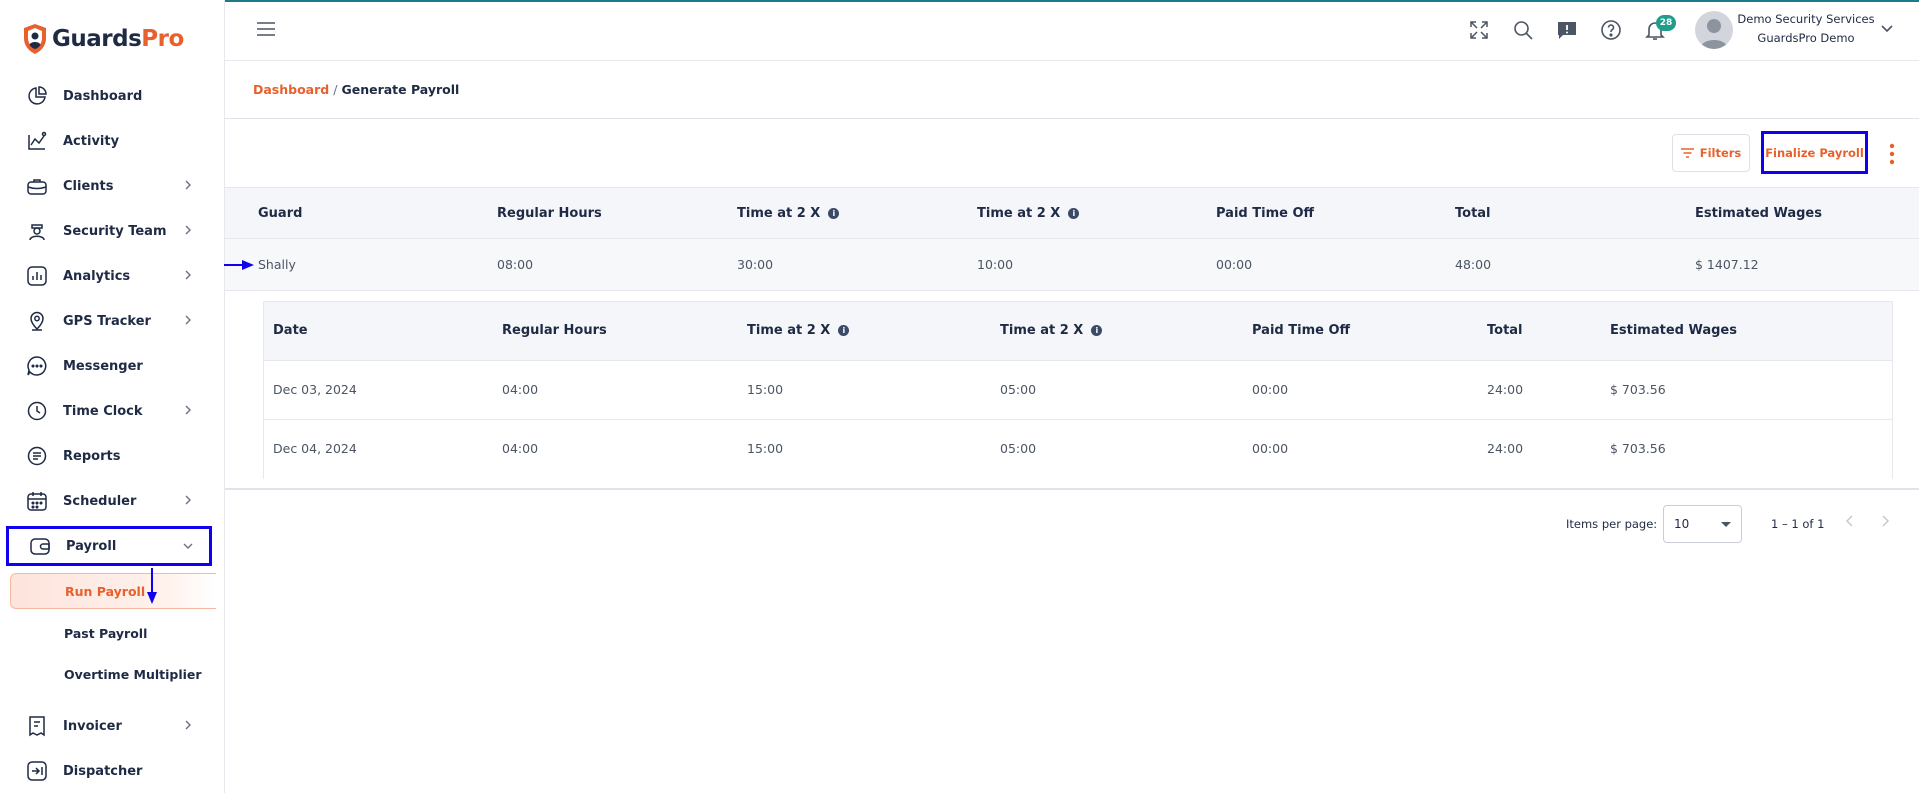 Image resolution: width=1919 pixels, height=793 pixels. What do you see at coordinates (1682, 524) in the screenshot?
I see `page-size-value: 10` at bounding box center [1682, 524].